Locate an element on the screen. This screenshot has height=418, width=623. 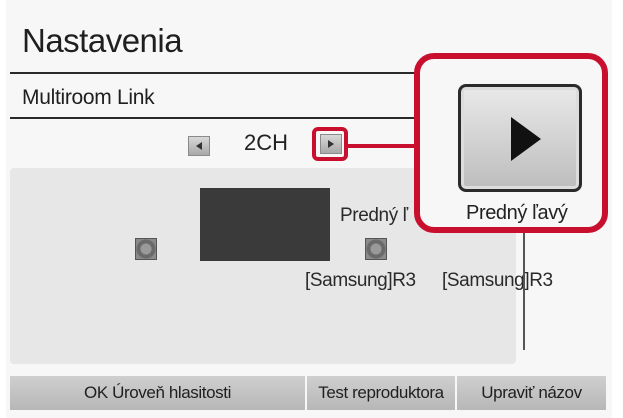
channel-value: 2CH is located at coordinates (266, 142).